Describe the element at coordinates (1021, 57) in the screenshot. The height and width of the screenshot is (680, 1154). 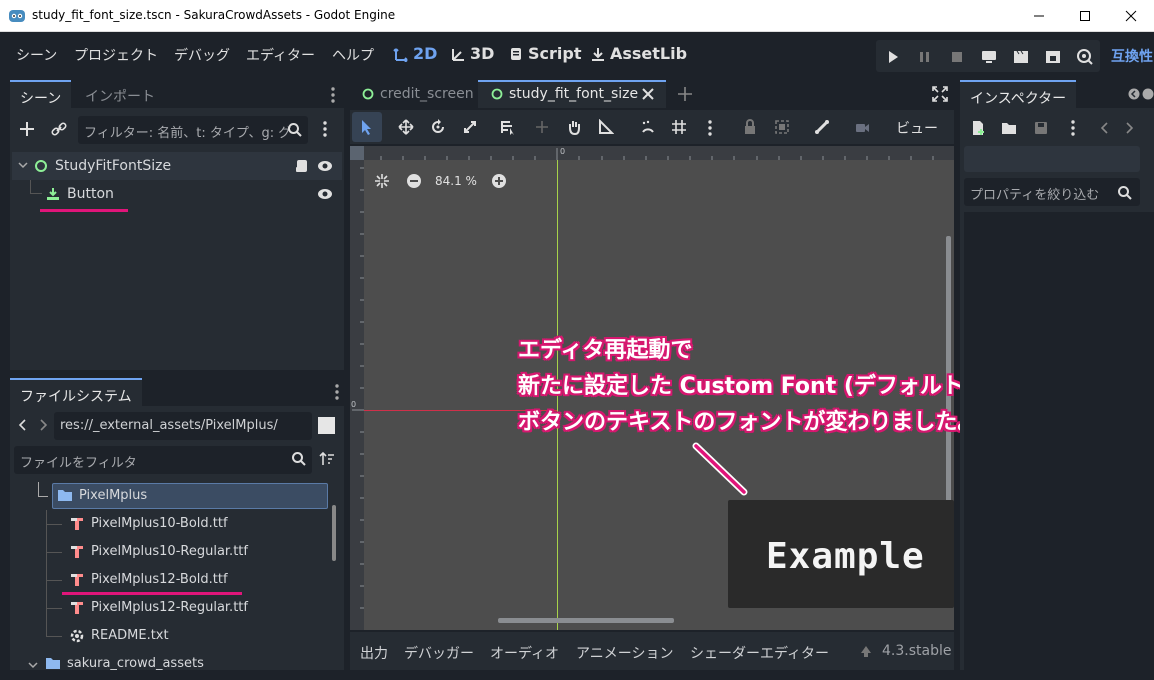
I see `play-scene-button` at that location.